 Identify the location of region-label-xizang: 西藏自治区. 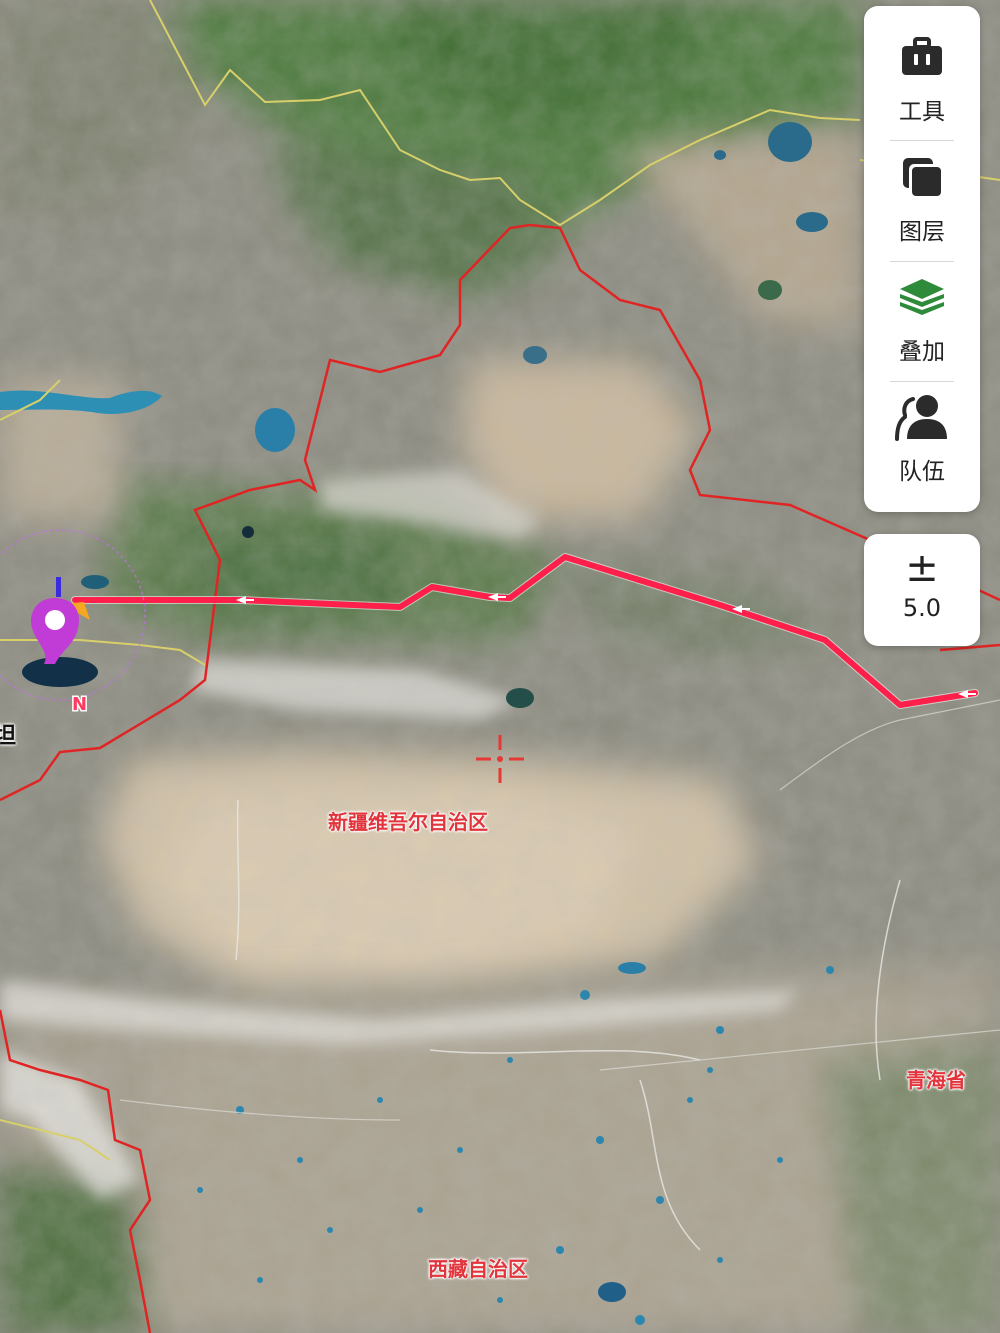
(478, 1269).